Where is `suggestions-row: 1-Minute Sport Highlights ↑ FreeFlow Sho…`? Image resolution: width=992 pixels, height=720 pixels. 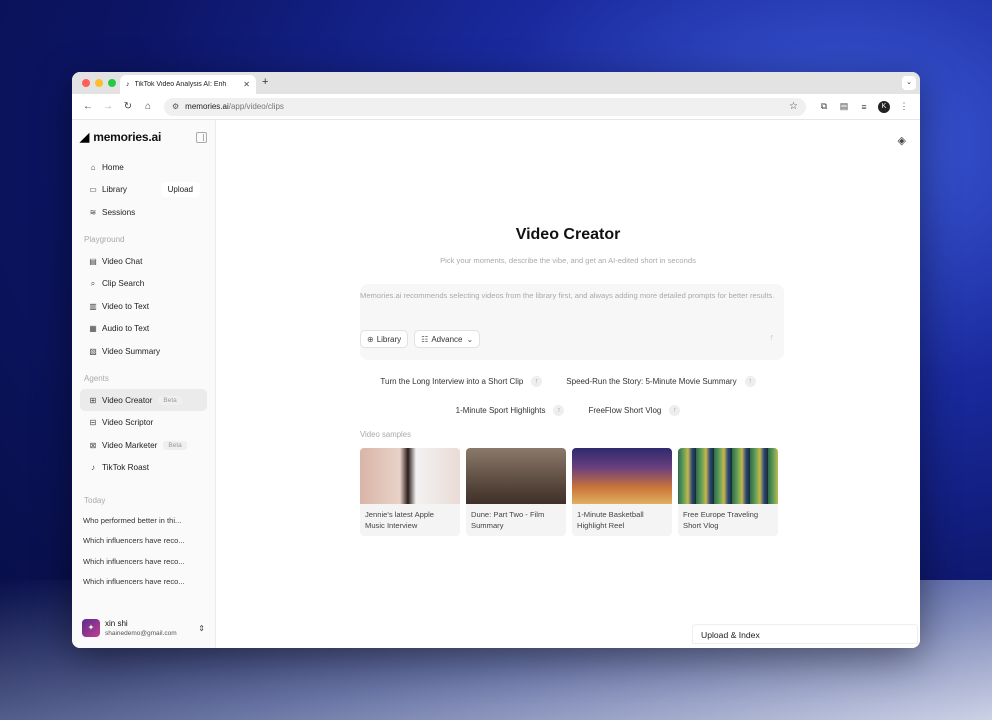 suggestions-row: 1-Minute Sport Highlights ↑ FreeFlow Sho… is located at coordinates (568, 410).